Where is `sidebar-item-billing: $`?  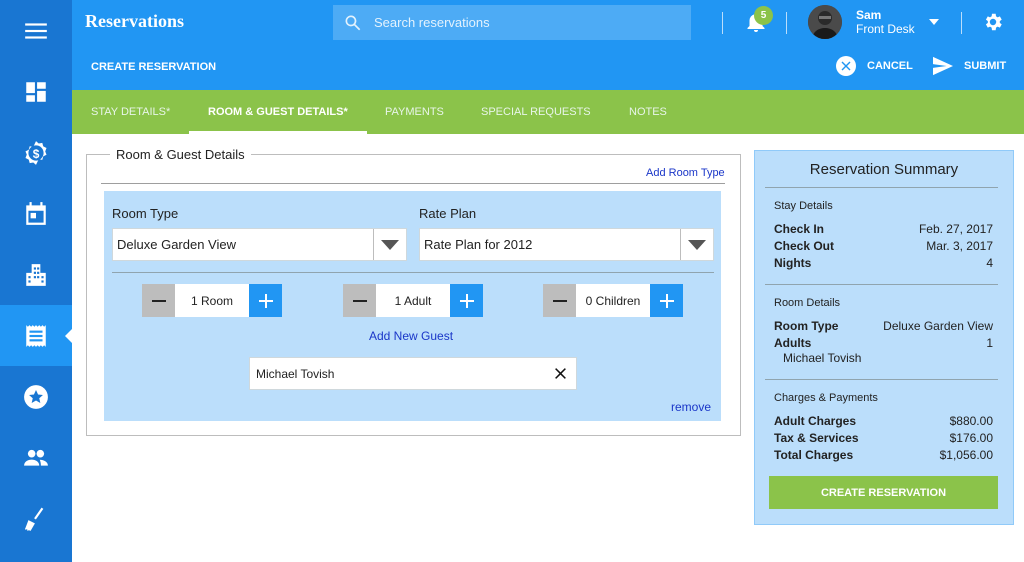 sidebar-item-billing: $ is located at coordinates (36, 152).